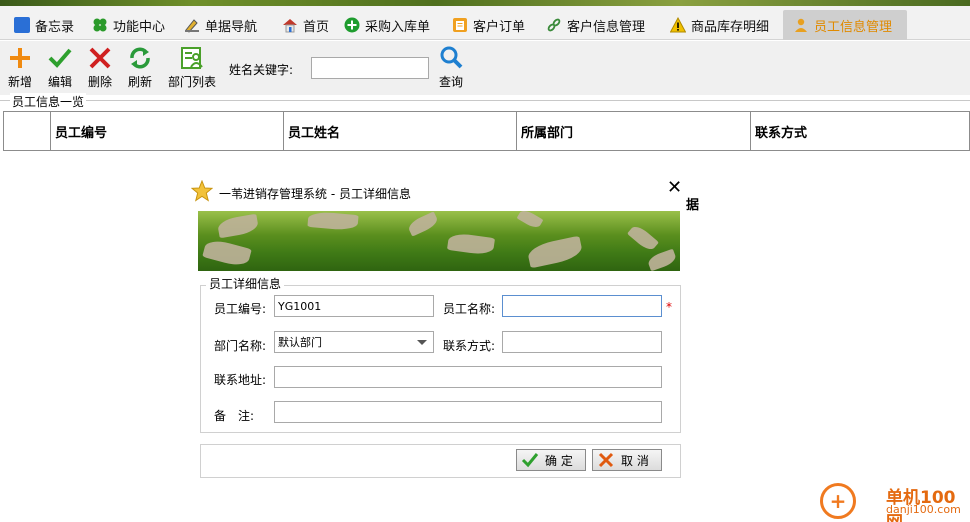  I want to click on tab-label: 员工信息管理, so click(853, 27).